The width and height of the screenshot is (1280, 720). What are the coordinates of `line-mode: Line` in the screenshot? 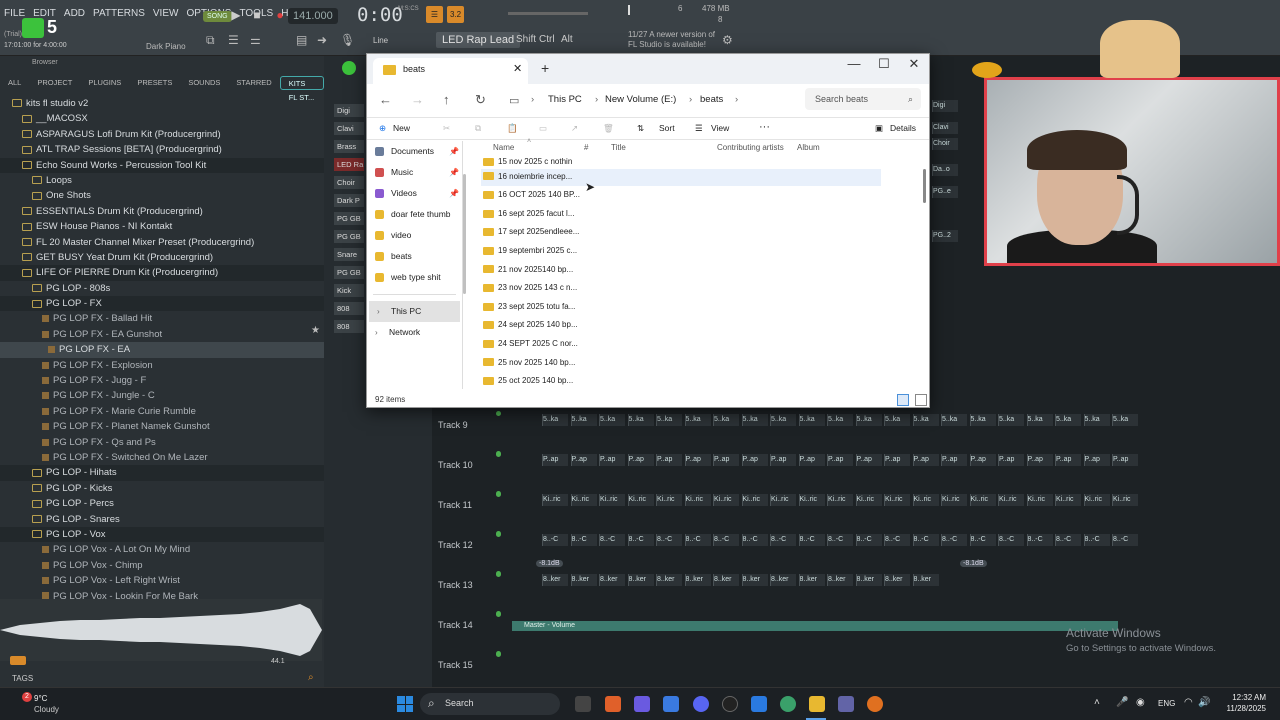 It's located at (380, 40).